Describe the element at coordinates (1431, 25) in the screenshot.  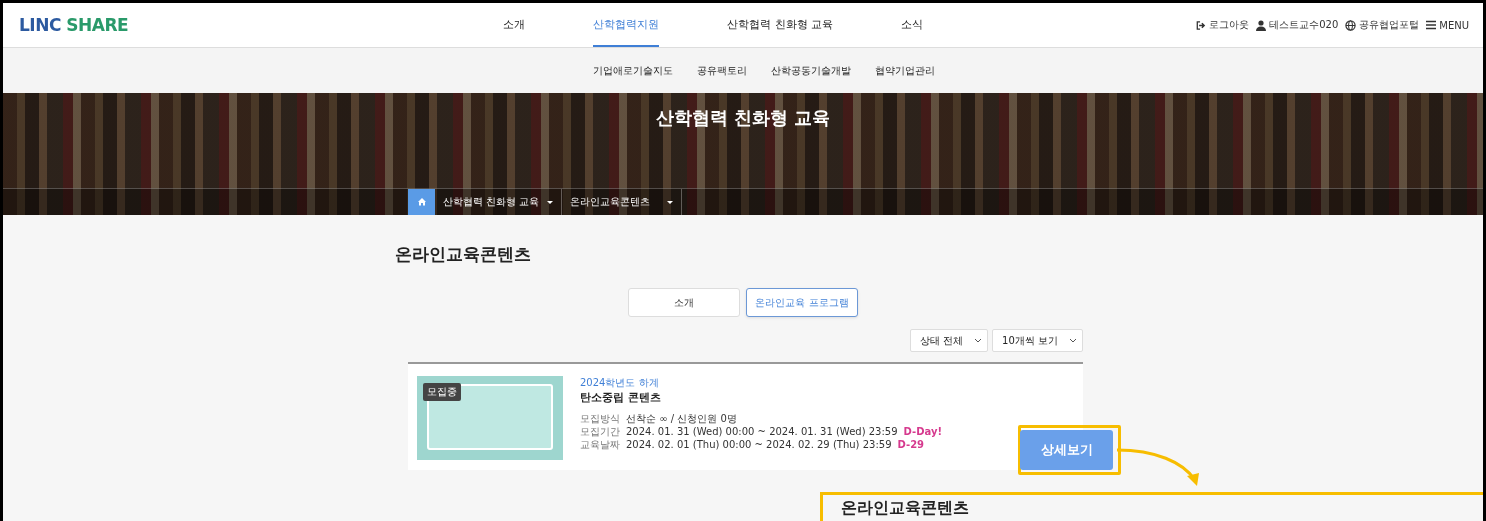
I see `menu-icon` at that location.